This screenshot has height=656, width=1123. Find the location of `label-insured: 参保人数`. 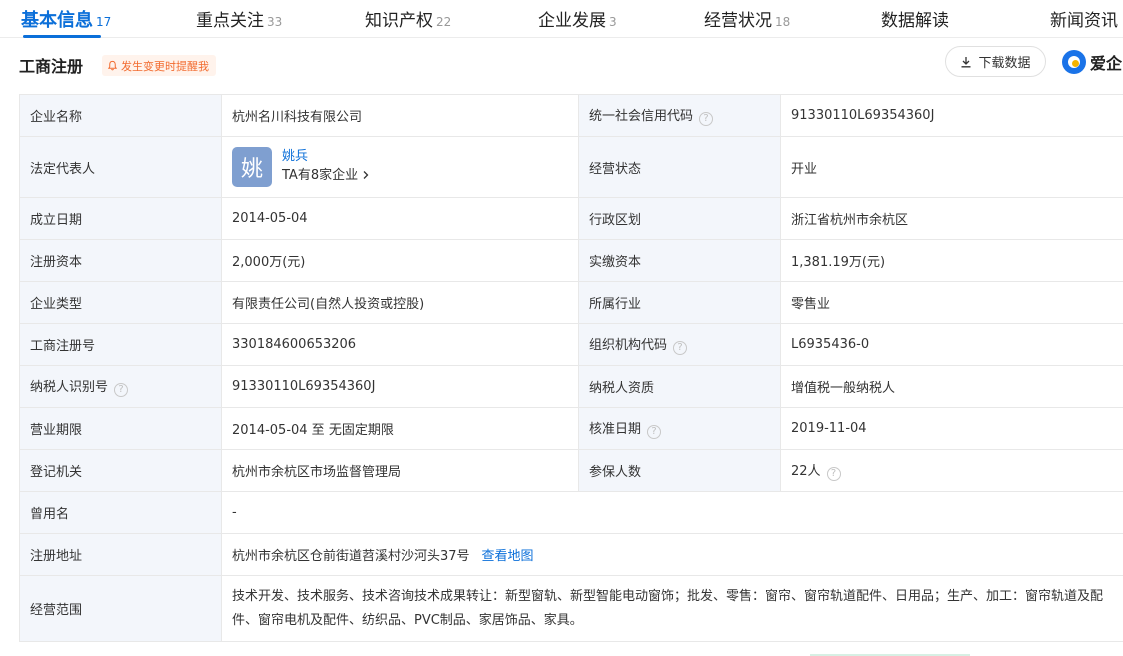

label-insured: 参保人数 is located at coordinates (679, 470).